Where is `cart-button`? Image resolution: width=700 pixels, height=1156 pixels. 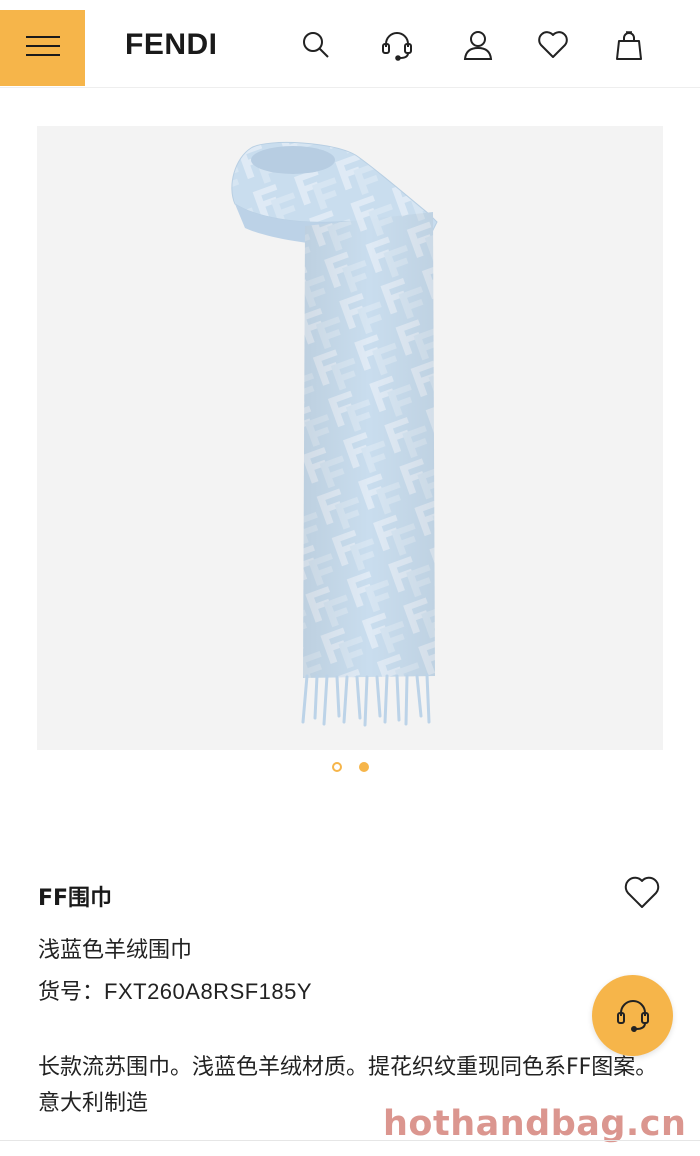
cart-button is located at coordinates (629, 47).